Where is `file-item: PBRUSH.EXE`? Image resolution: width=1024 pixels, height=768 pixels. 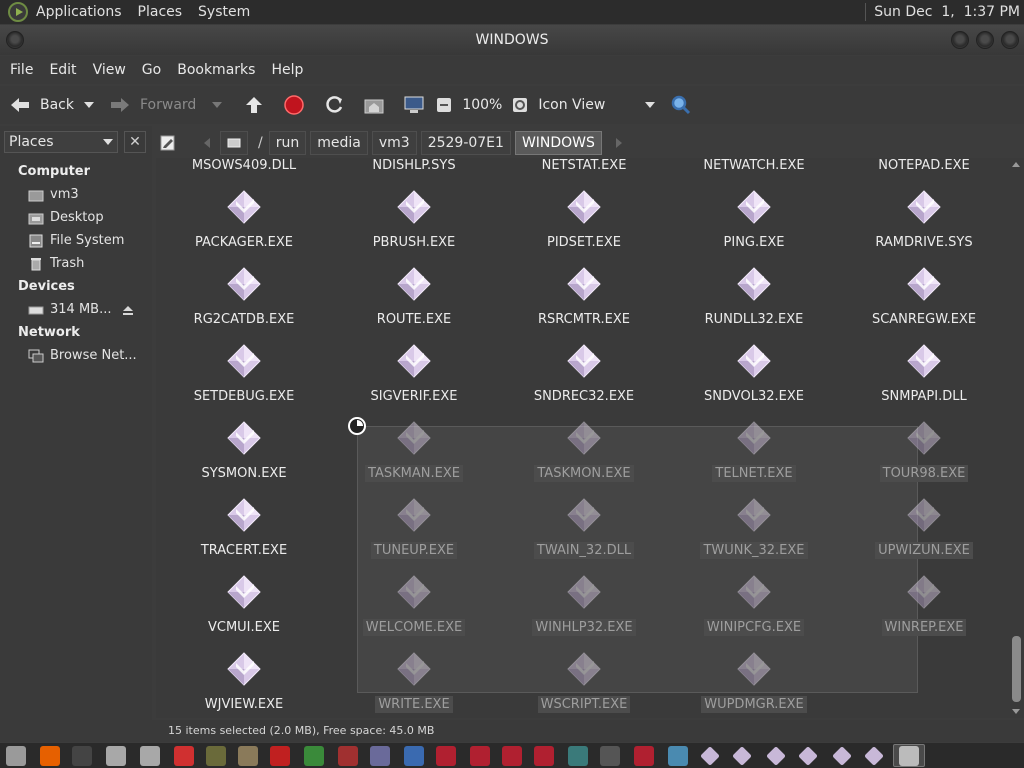
file-item: PBRUSH.EXE is located at coordinates (414, 206).